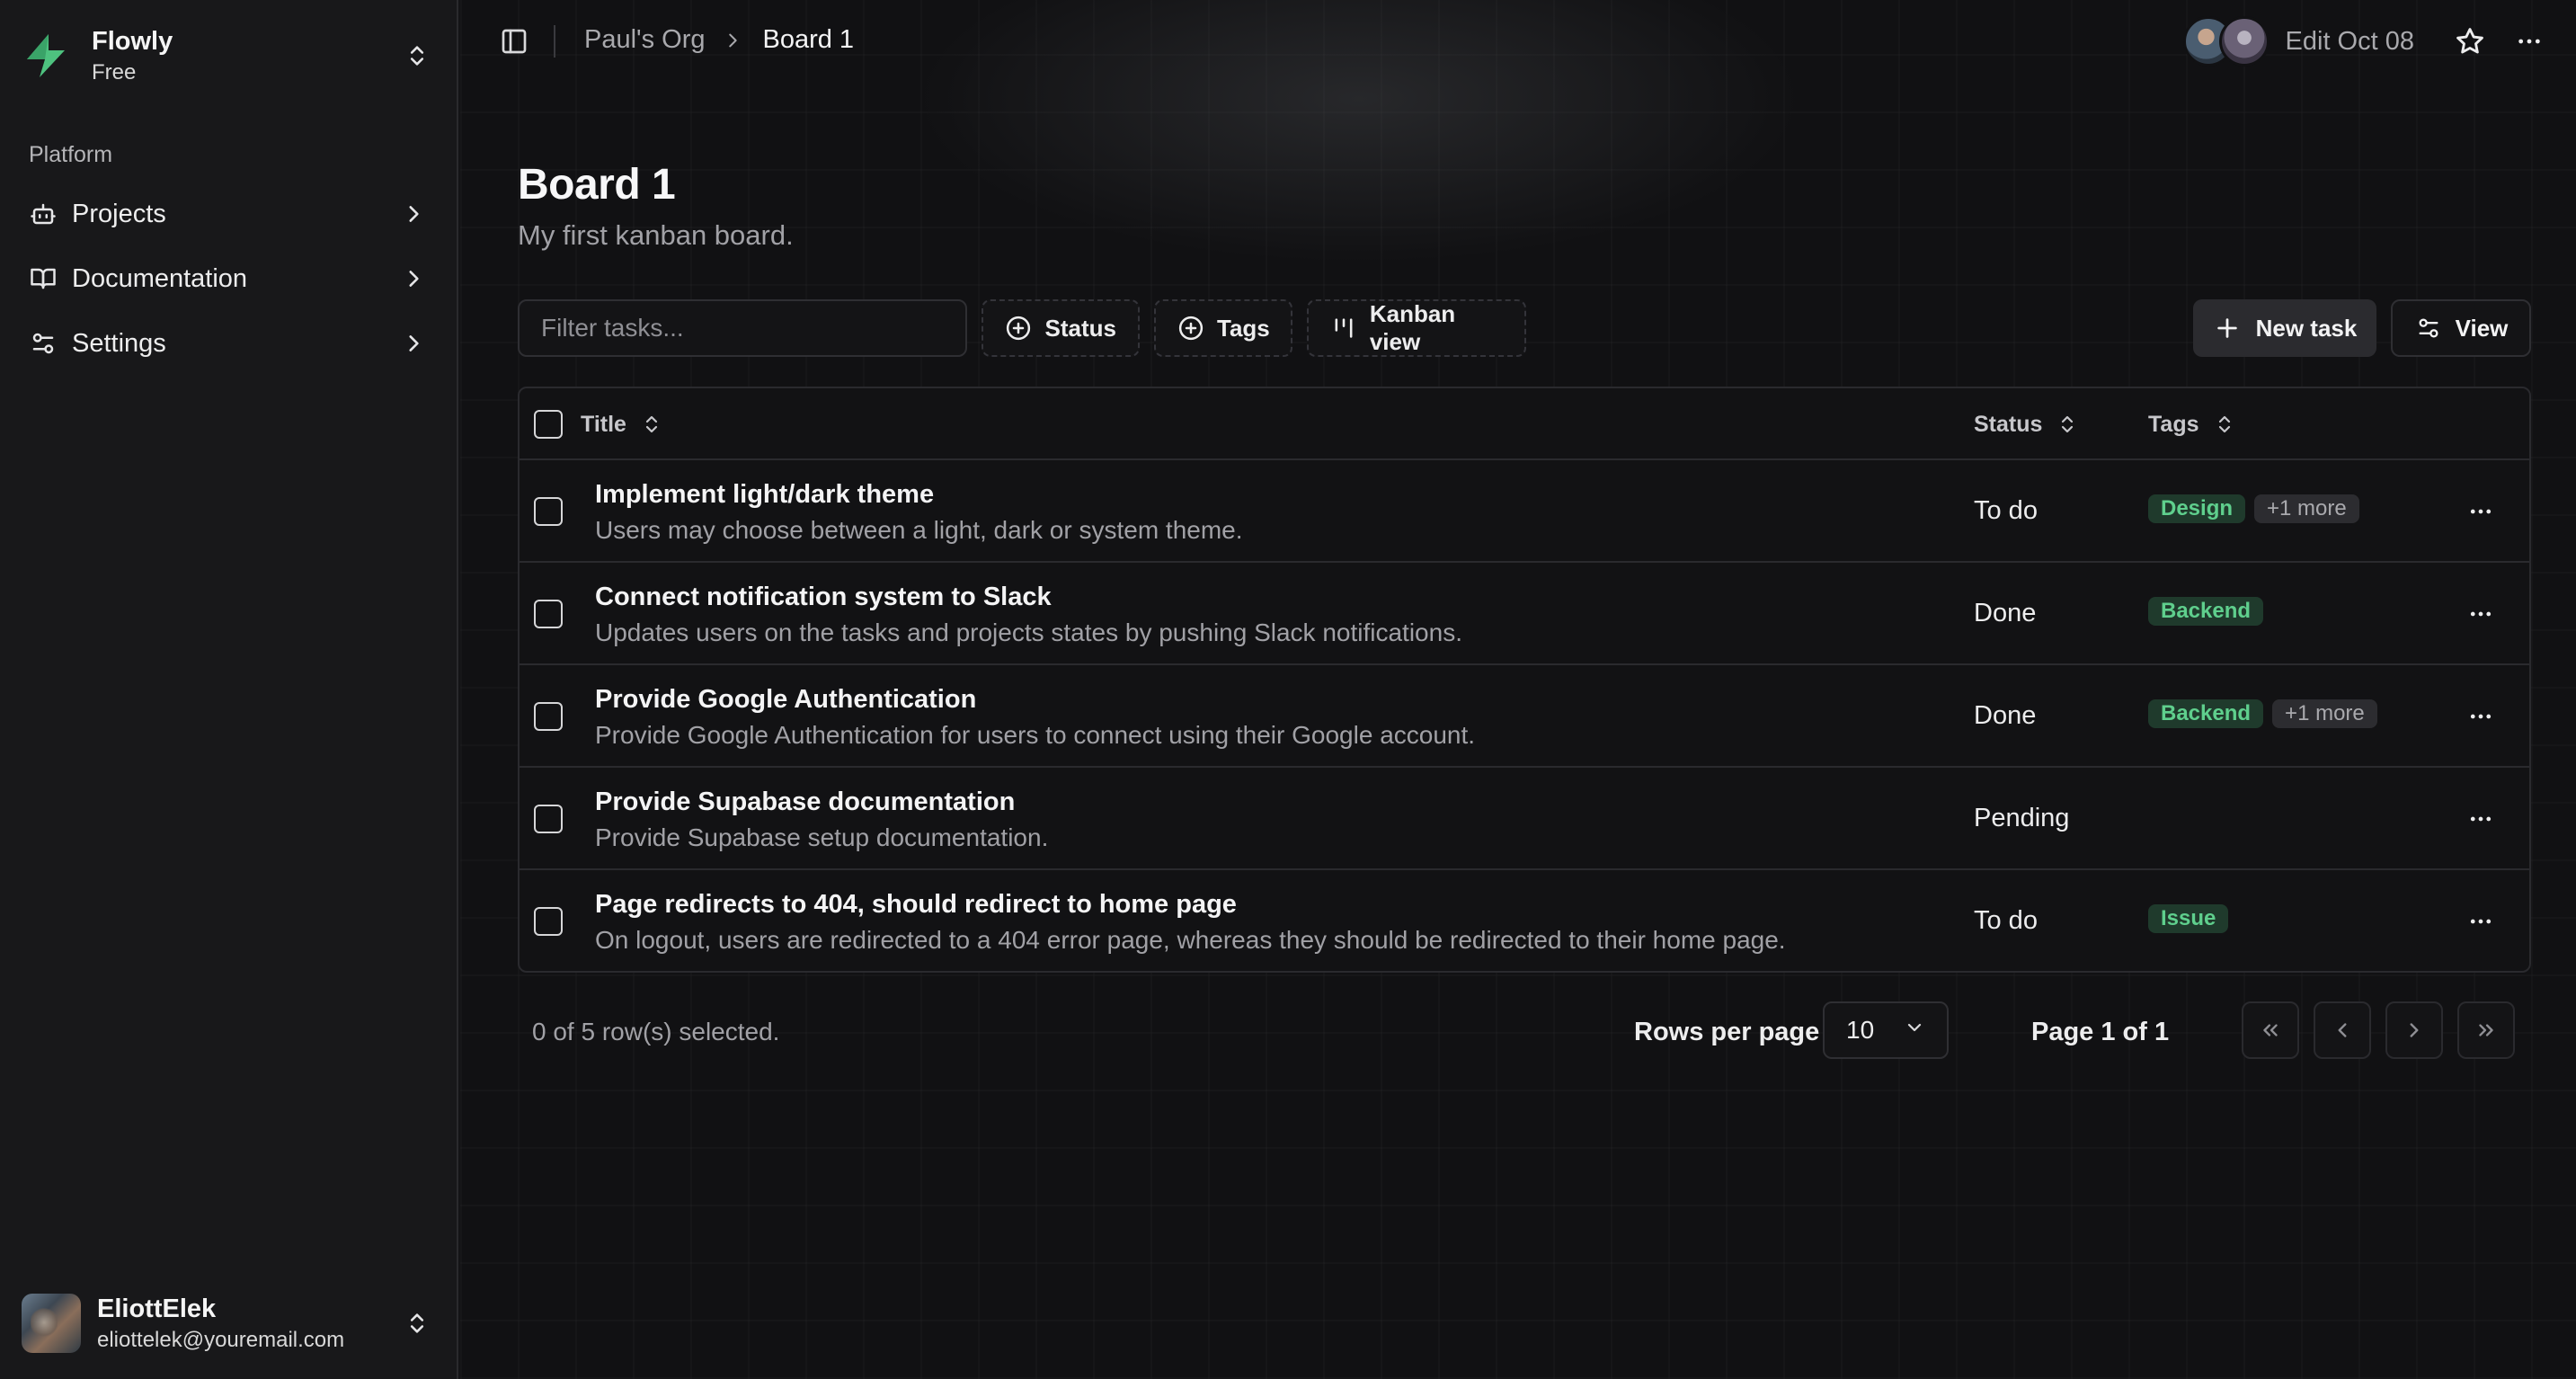 The width and height of the screenshot is (2576, 1379). Describe the element at coordinates (2227, 328) in the screenshot. I see `plus-icon` at that location.